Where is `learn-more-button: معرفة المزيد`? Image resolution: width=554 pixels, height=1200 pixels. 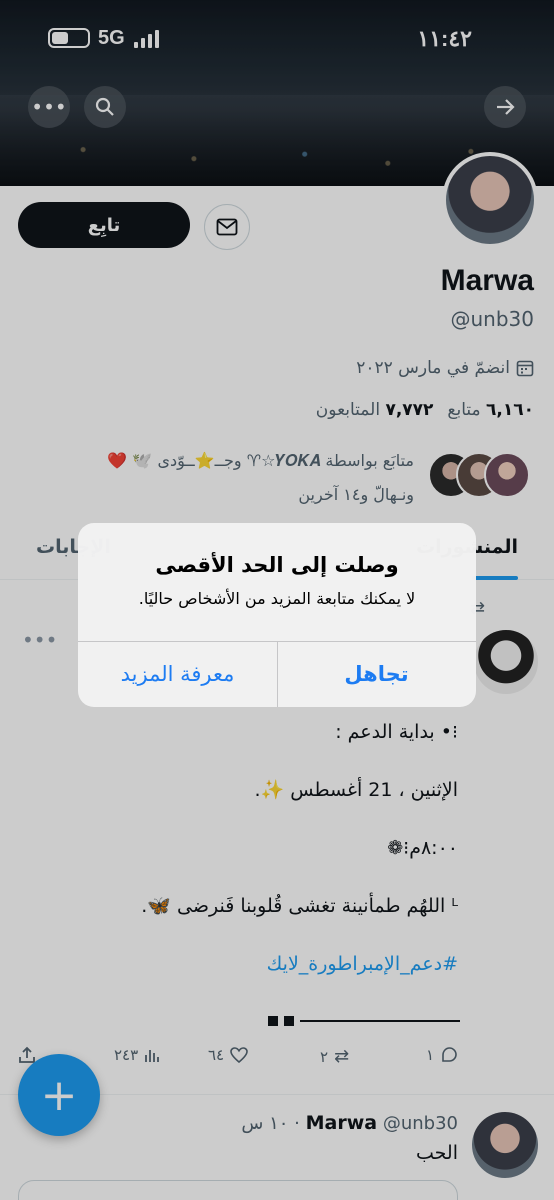 learn-more-button: معرفة المزيد is located at coordinates (177, 674).